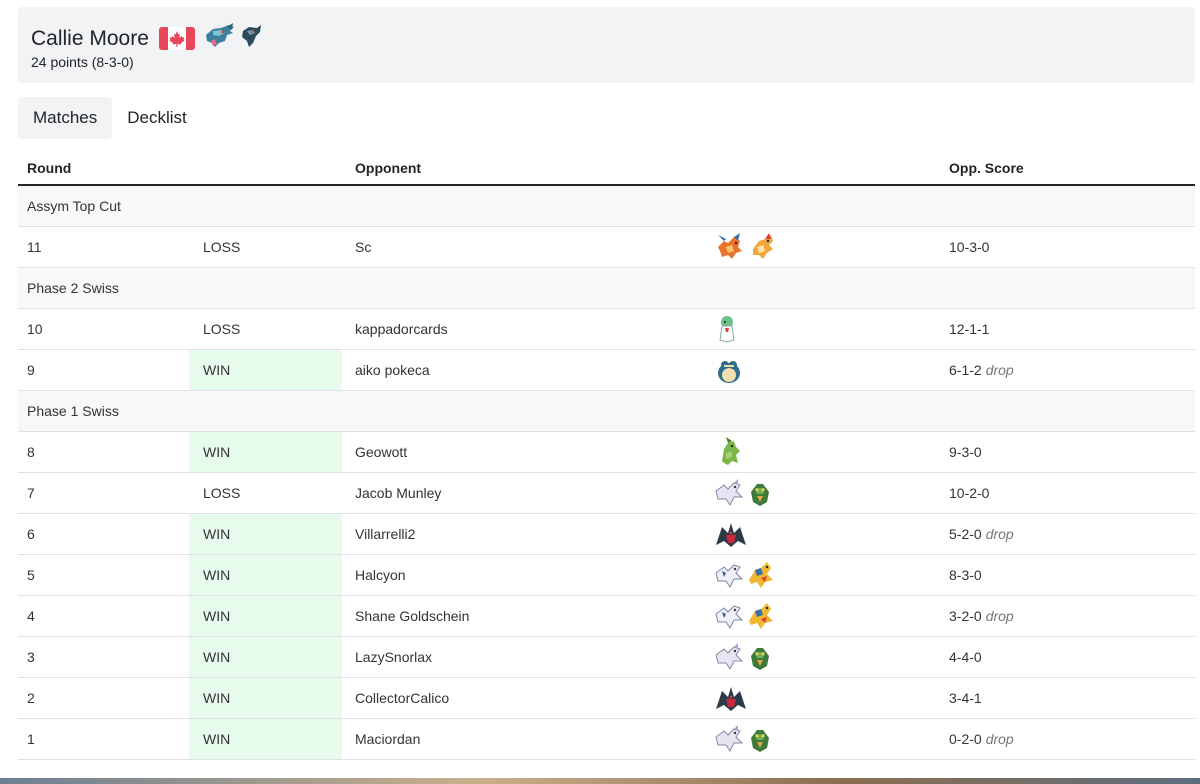 This screenshot has height=784, width=1200. I want to click on round-cell: 2, so click(103, 698).